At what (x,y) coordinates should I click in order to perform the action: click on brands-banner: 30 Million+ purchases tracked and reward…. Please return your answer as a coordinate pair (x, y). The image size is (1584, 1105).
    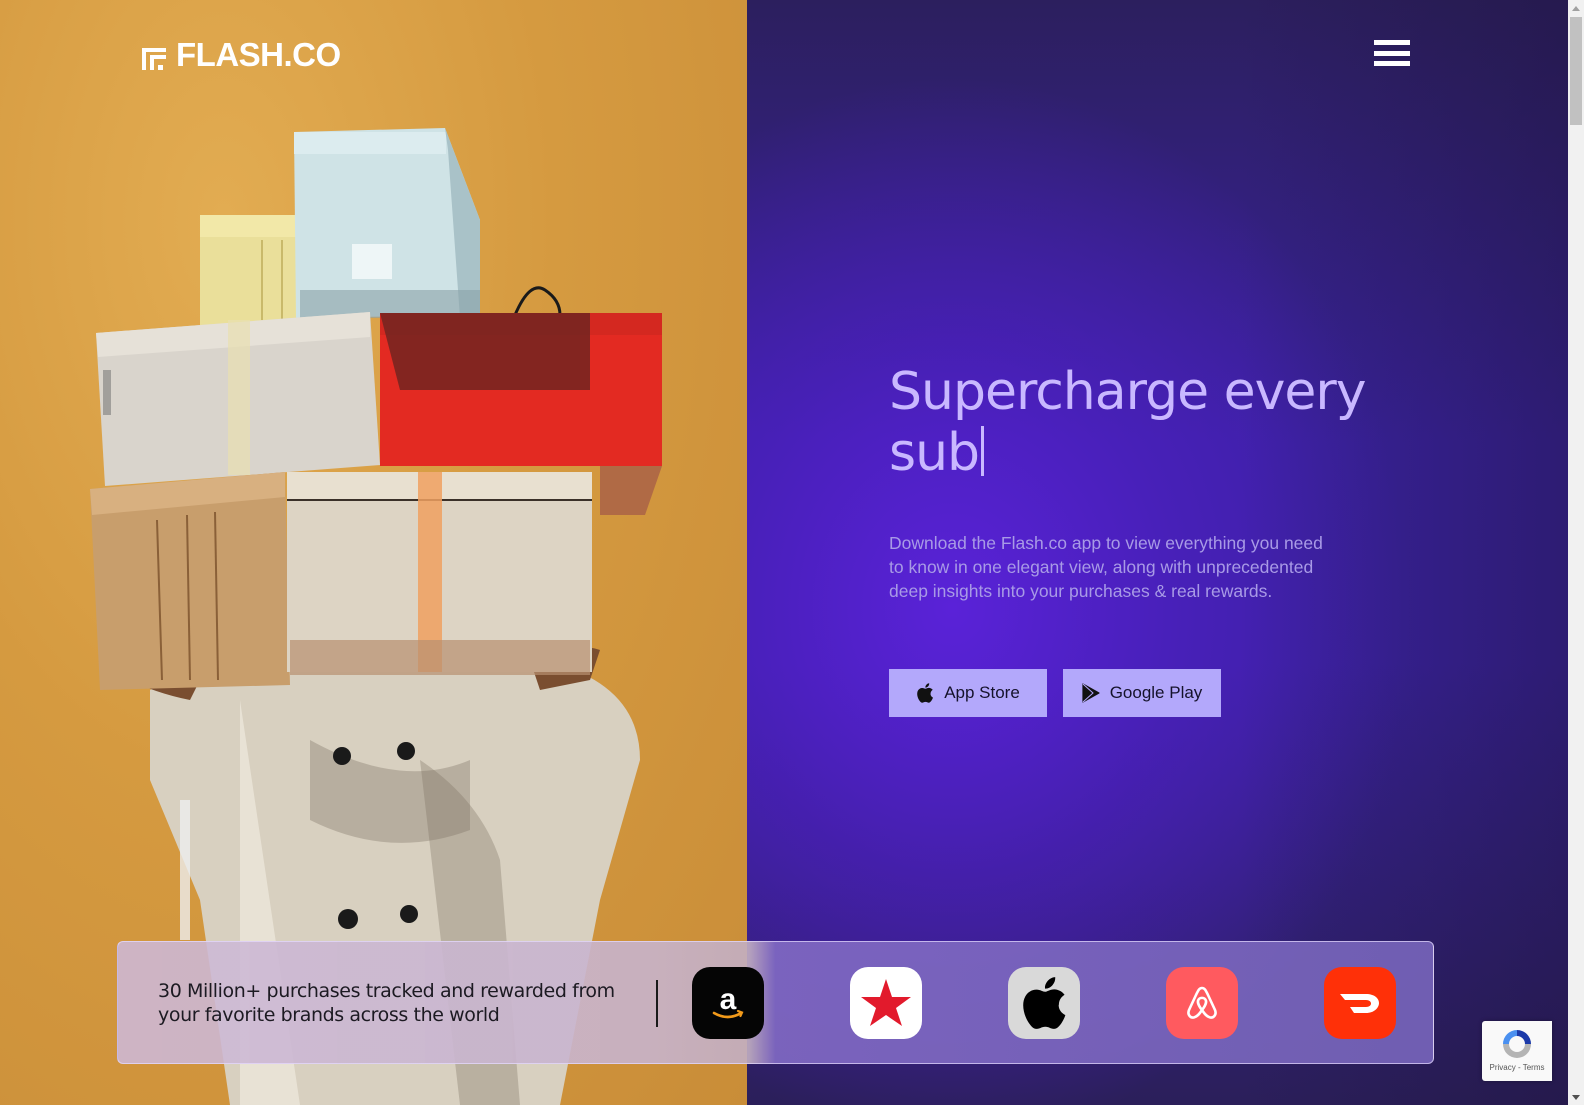
    Looking at the image, I should click on (775, 1002).